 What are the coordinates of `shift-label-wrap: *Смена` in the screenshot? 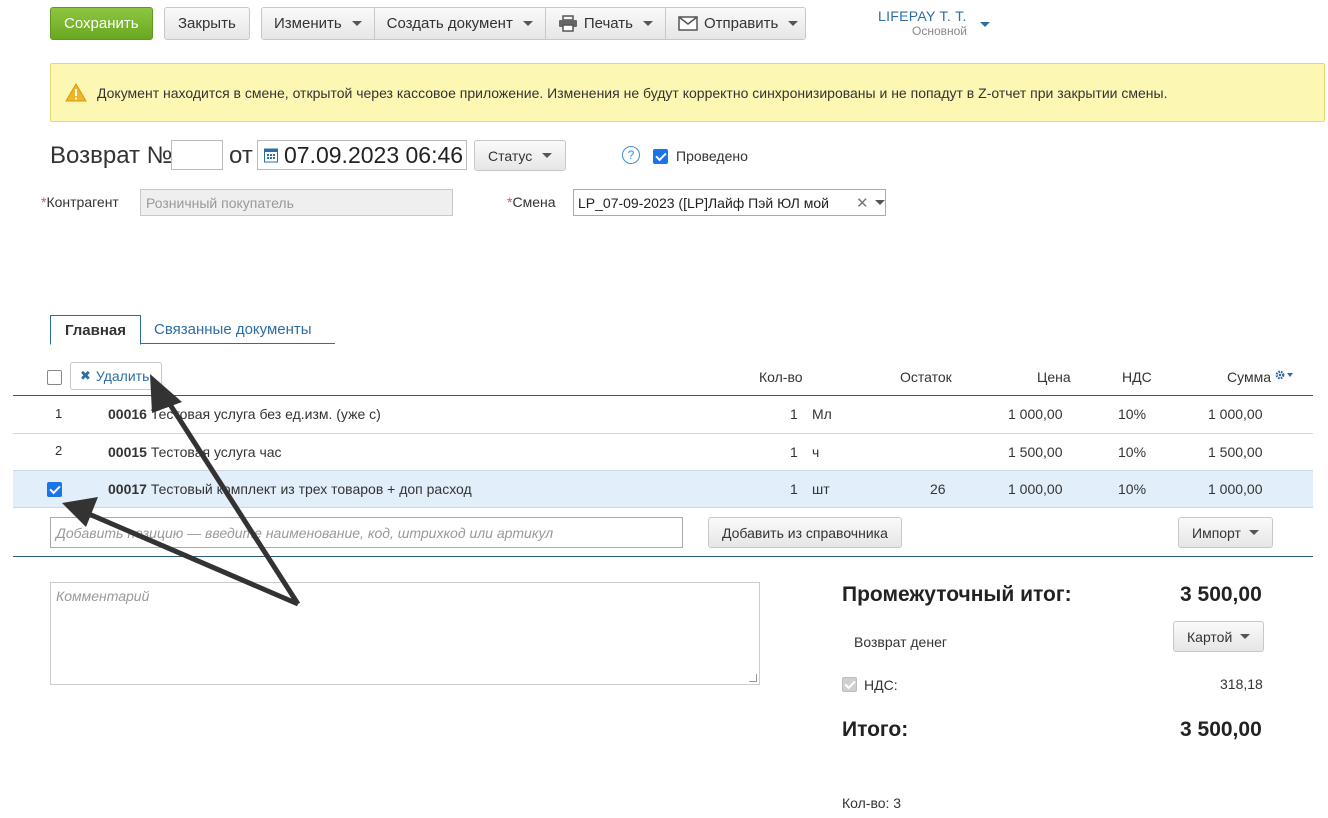 It's located at (531, 202).